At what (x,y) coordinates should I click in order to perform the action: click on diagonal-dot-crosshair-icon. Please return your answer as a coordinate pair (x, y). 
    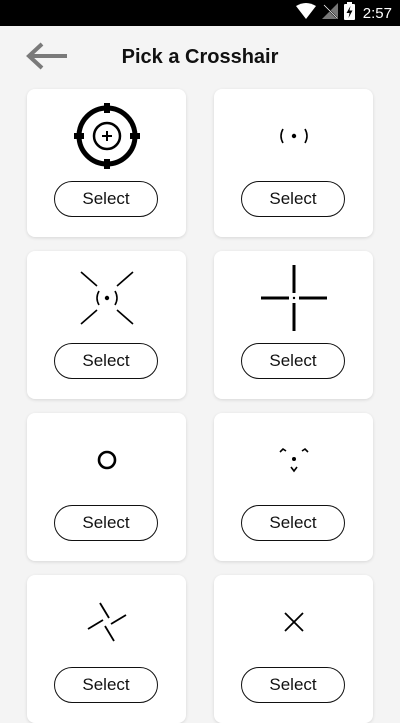
    Looking at the image, I should click on (107, 300).